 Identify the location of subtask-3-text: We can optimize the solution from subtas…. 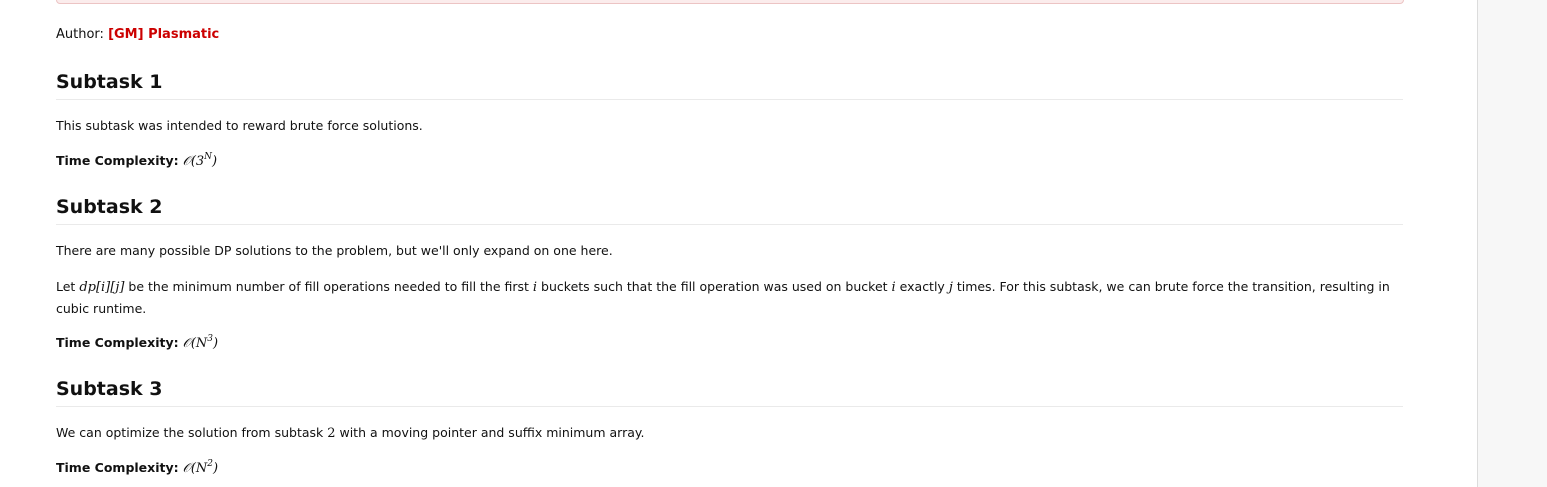
(728, 433).